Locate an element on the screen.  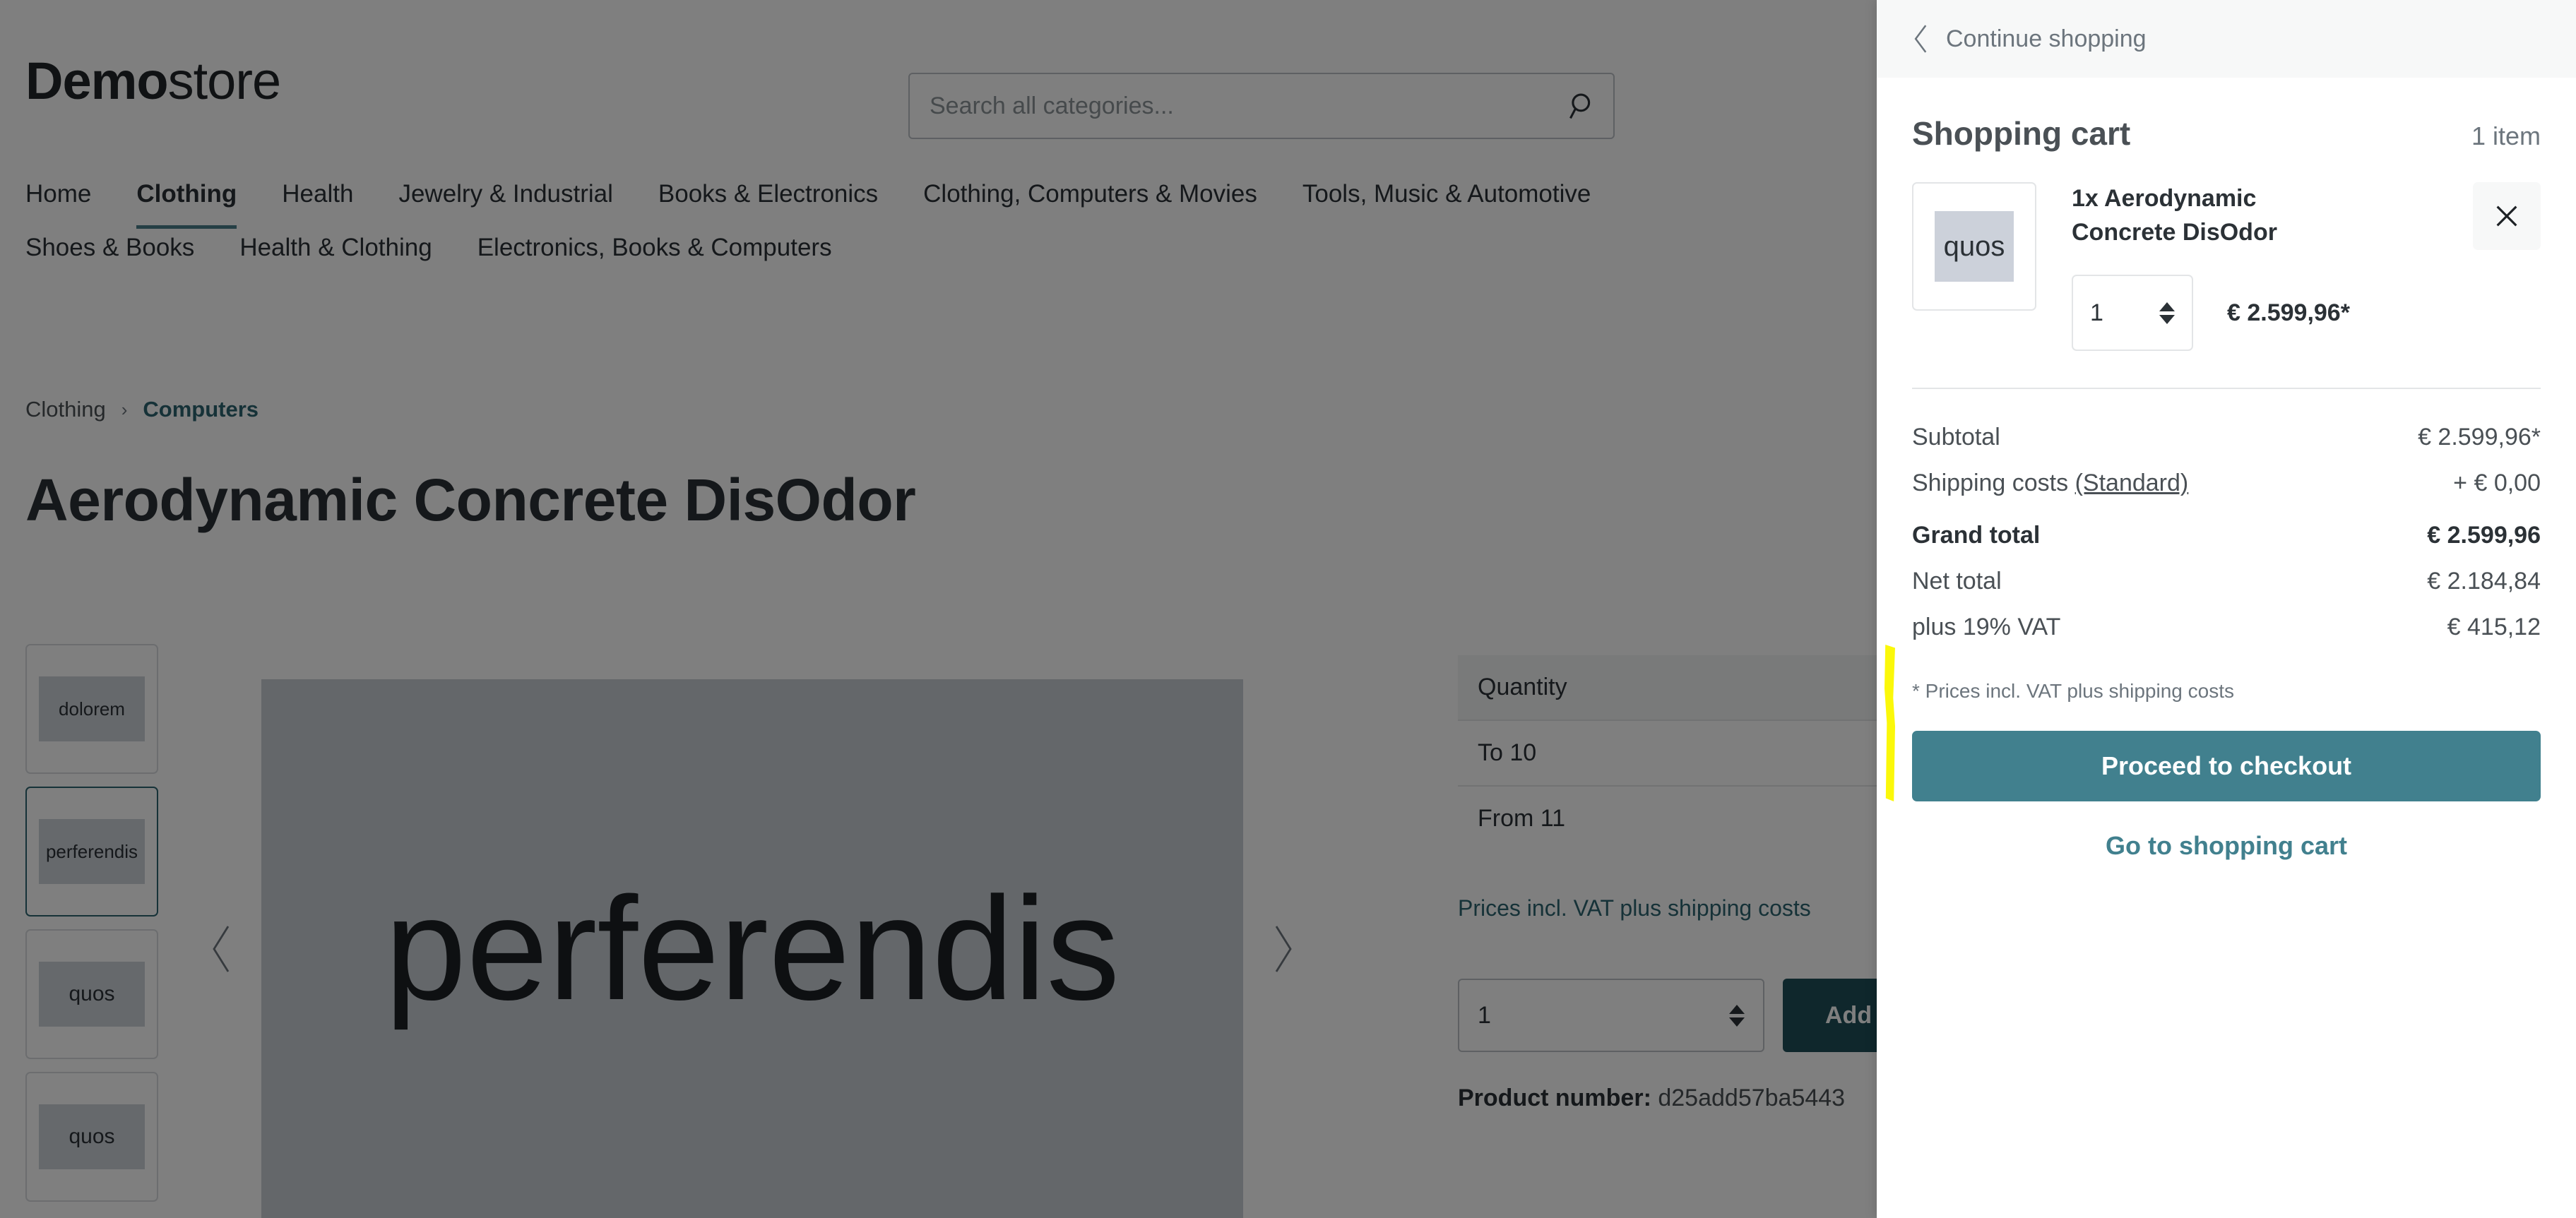
total-row-grand: Grand total € 2.599,96 is located at coordinates (2226, 532).